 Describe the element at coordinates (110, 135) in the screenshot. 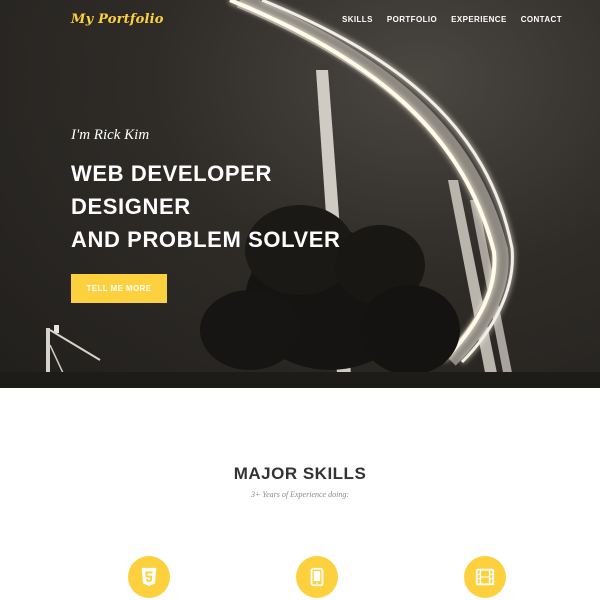

I see `hero-intro: I'm Rick Kim` at that location.